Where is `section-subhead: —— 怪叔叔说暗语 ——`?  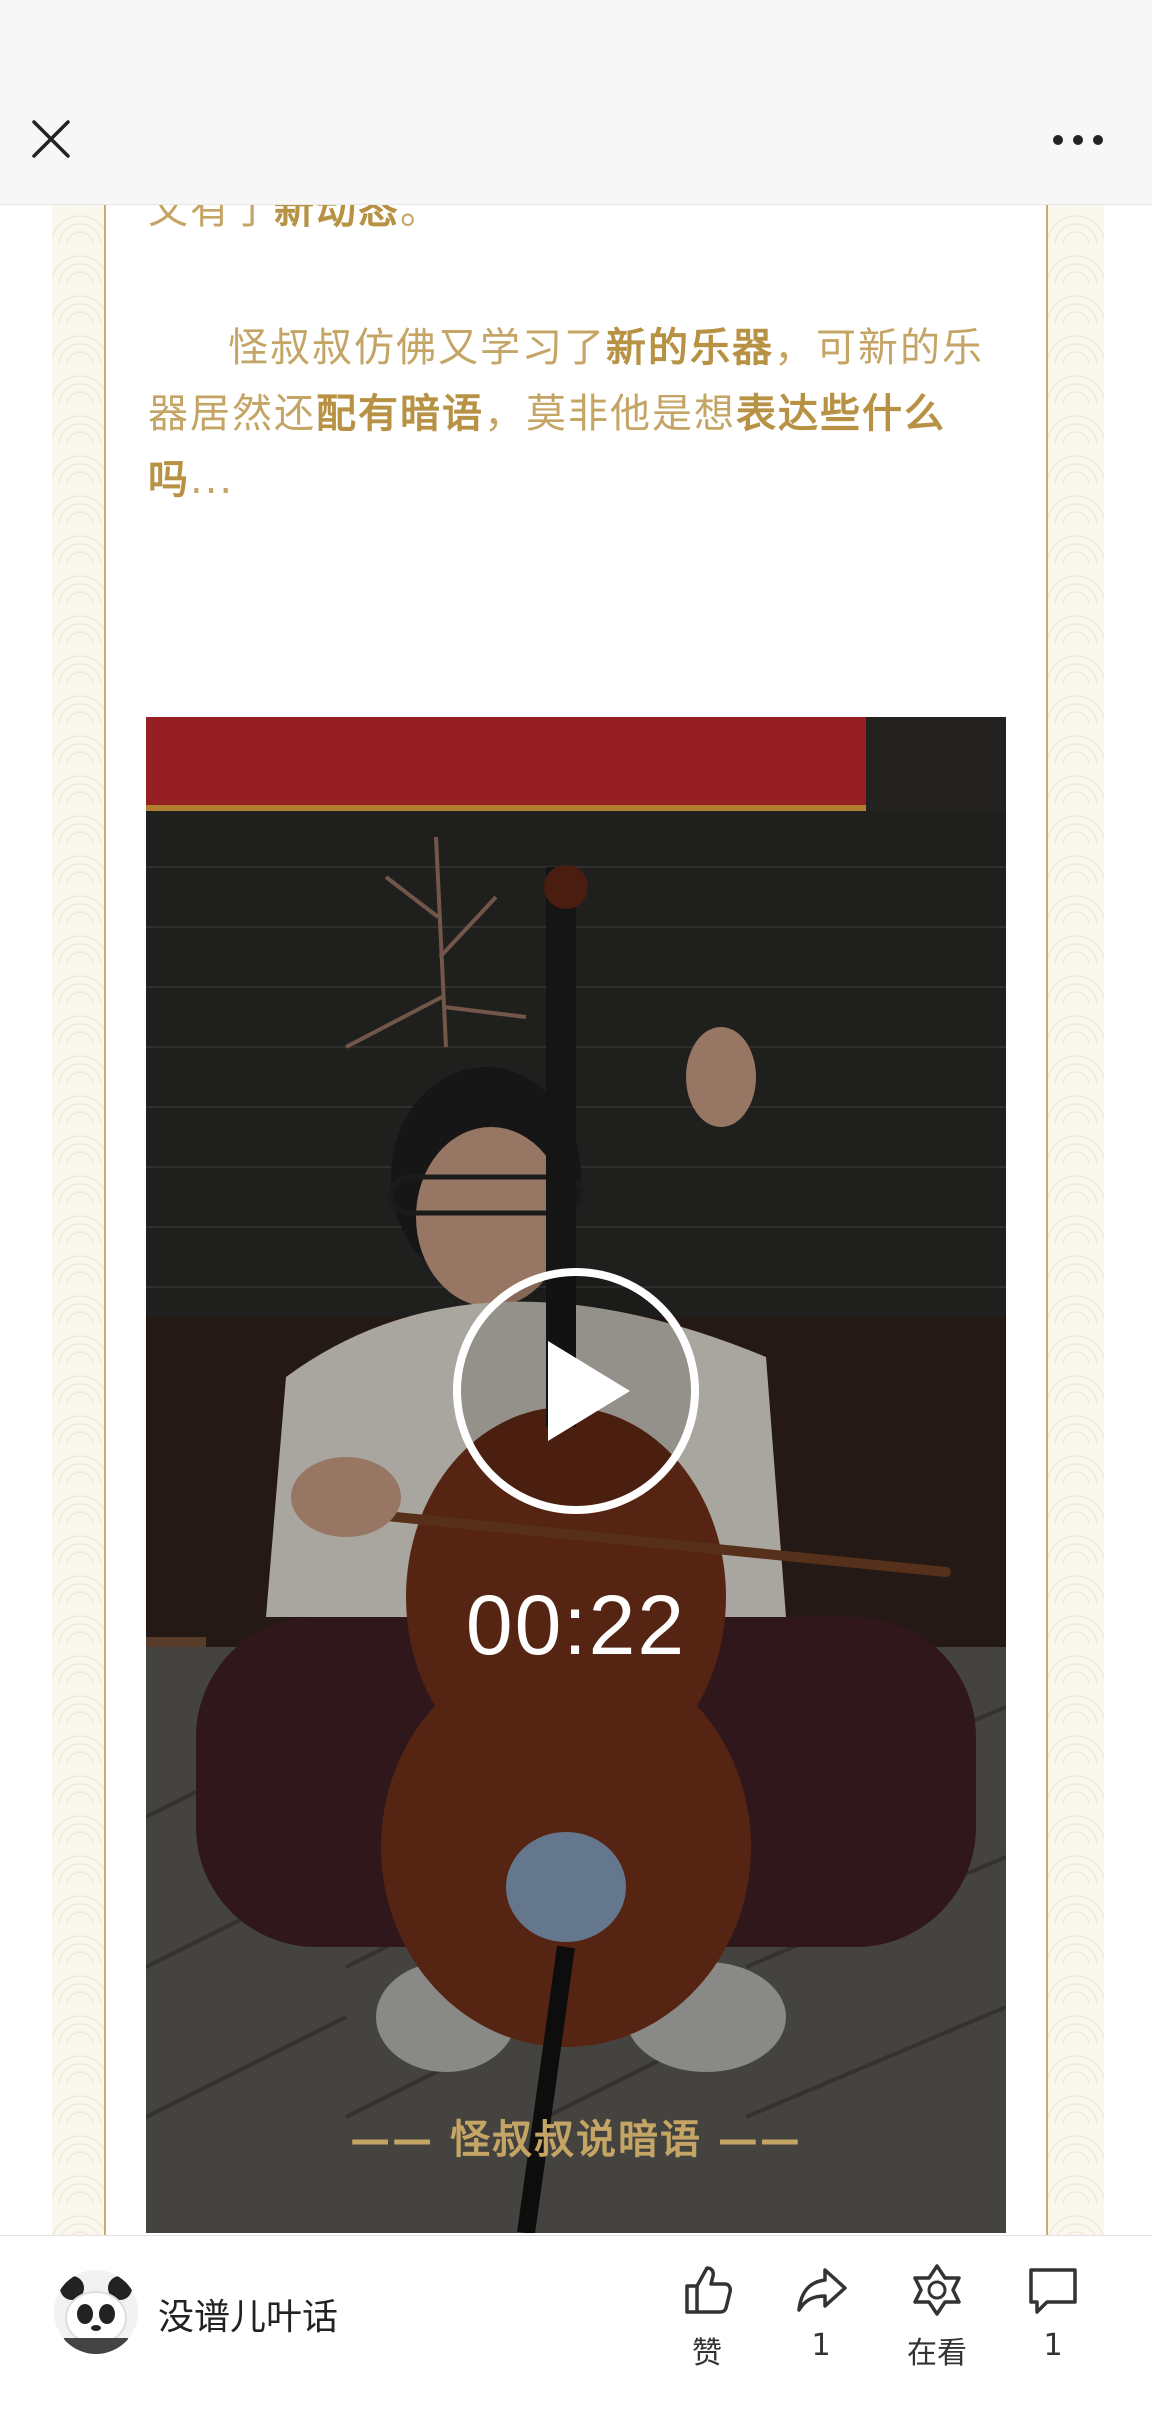
section-subhead: —— 怪叔叔说暗语 —— is located at coordinates (576, 2140).